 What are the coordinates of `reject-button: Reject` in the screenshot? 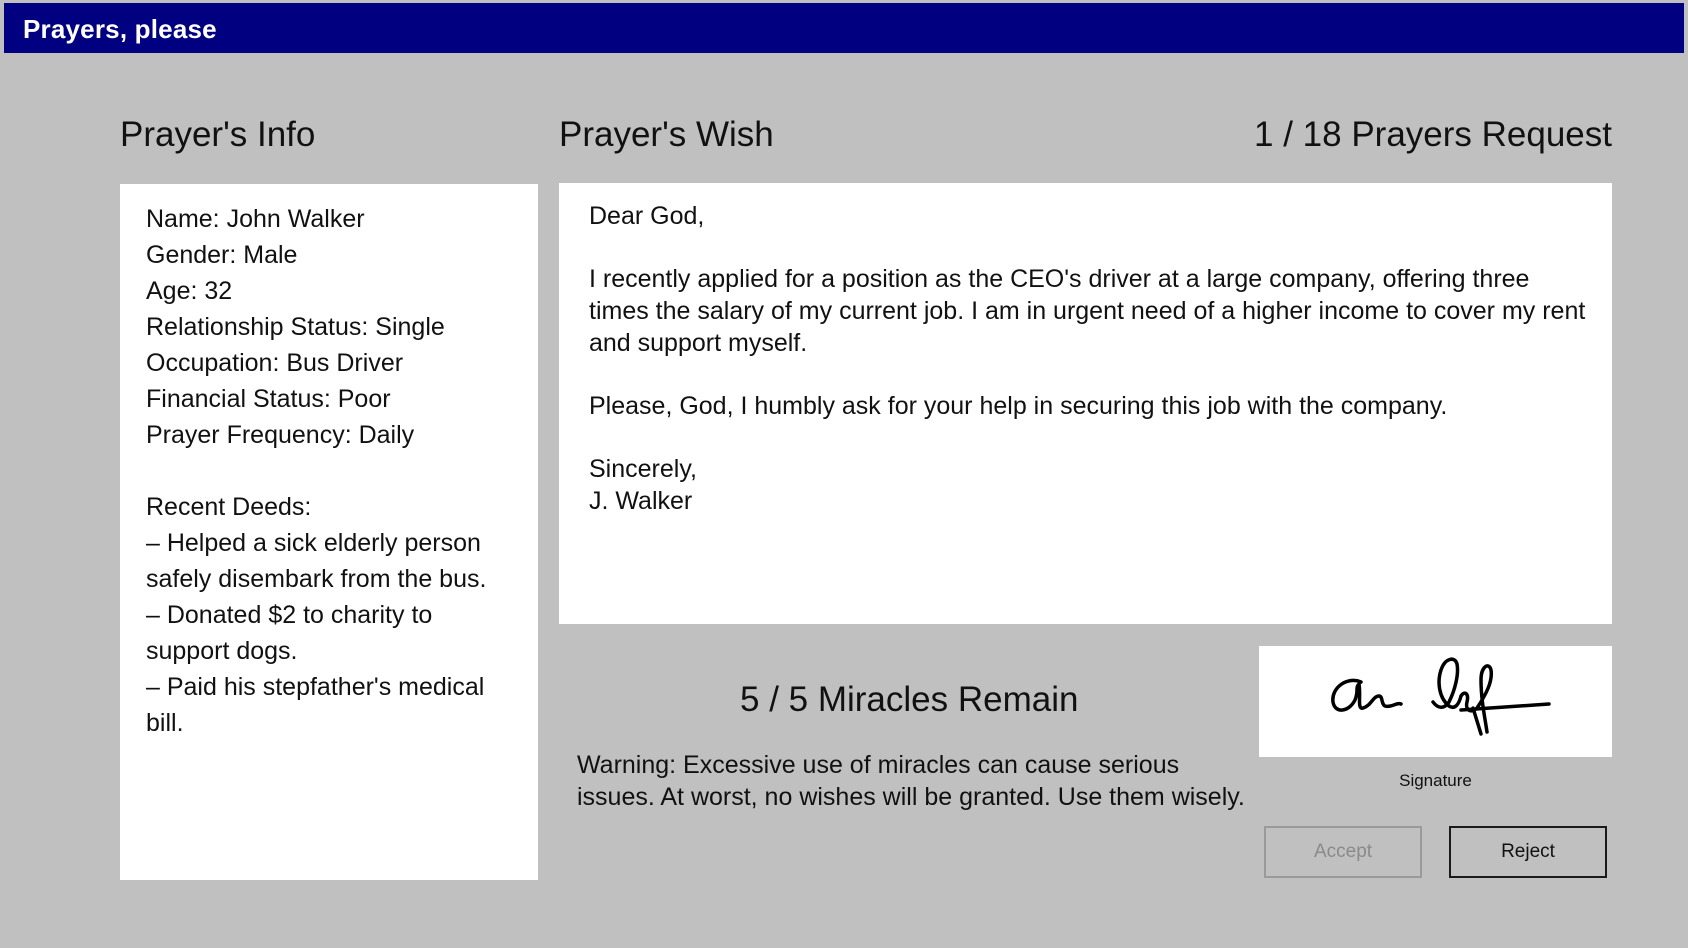 It's located at (1528, 852).